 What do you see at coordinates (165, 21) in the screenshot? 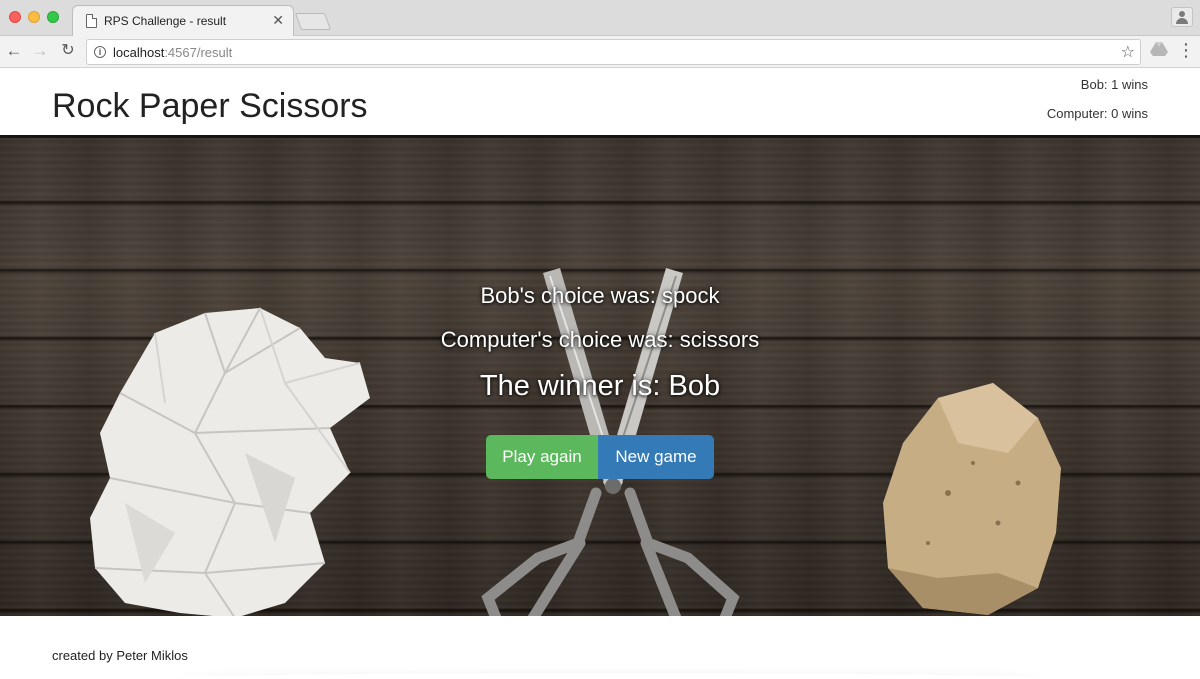
I see `tab-title: RPS Challenge - result` at bounding box center [165, 21].